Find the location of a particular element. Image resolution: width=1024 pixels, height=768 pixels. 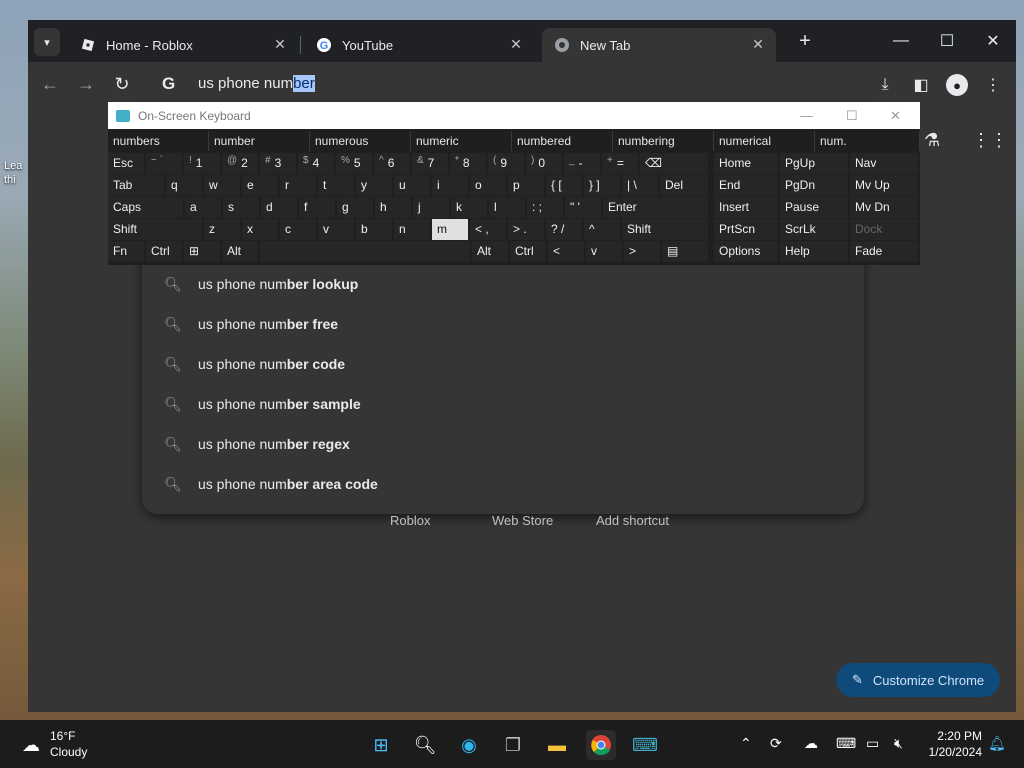

close-window-button: ✕ is located at coordinates (993, 41).